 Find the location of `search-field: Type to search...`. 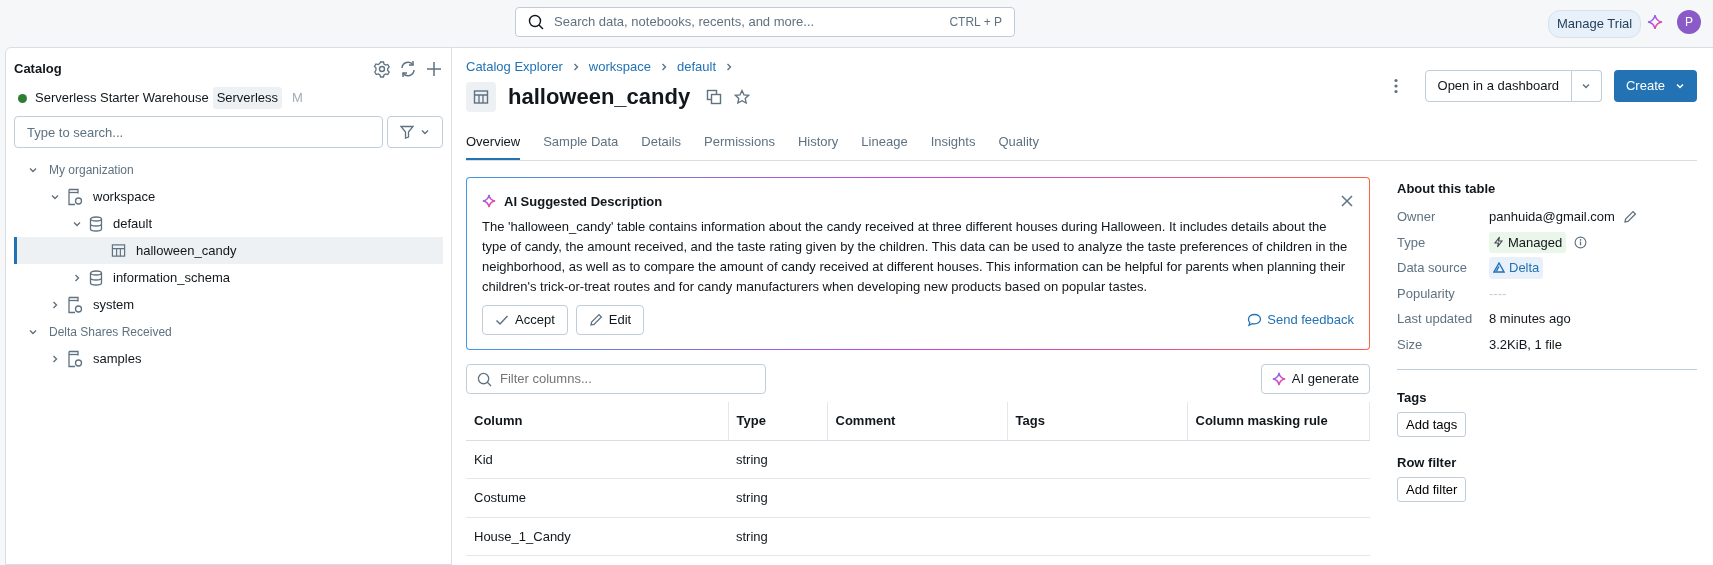

search-field: Type to search... is located at coordinates (198, 132).